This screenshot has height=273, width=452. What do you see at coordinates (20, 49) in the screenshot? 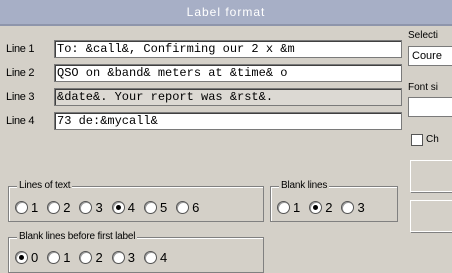
I see `line-1-label: Line 1` at bounding box center [20, 49].